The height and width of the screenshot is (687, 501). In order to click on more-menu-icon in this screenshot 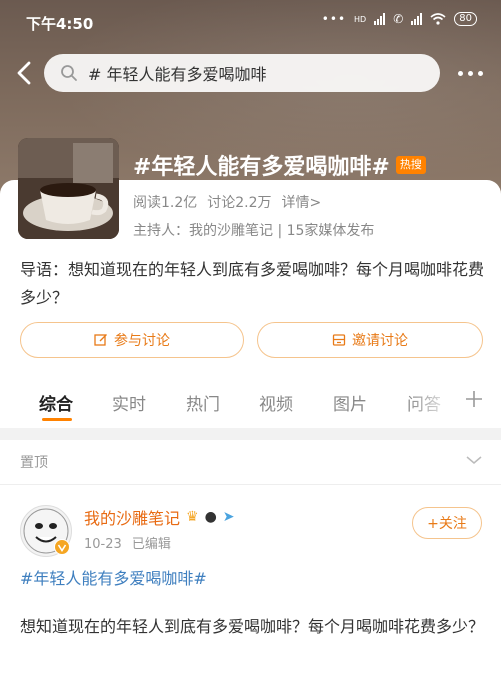, I will do `click(470, 73)`.